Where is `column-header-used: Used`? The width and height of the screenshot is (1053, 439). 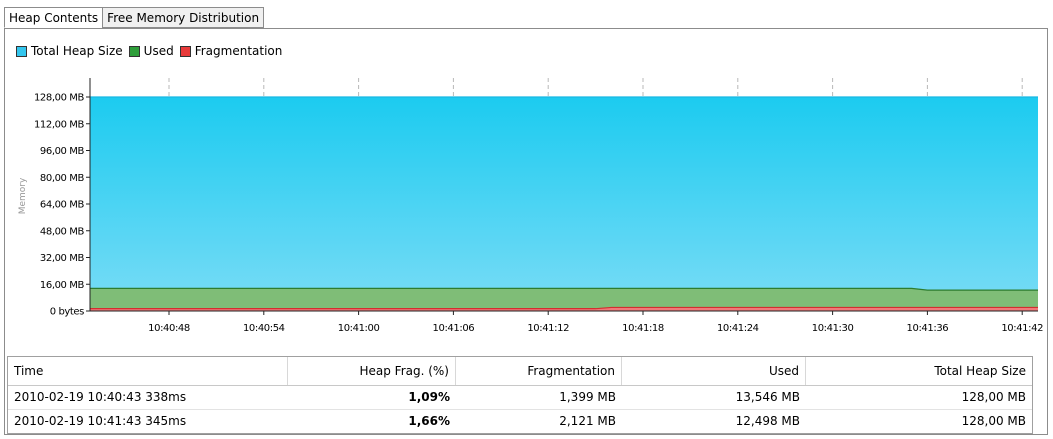
column-header-used: Used is located at coordinates (714, 371).